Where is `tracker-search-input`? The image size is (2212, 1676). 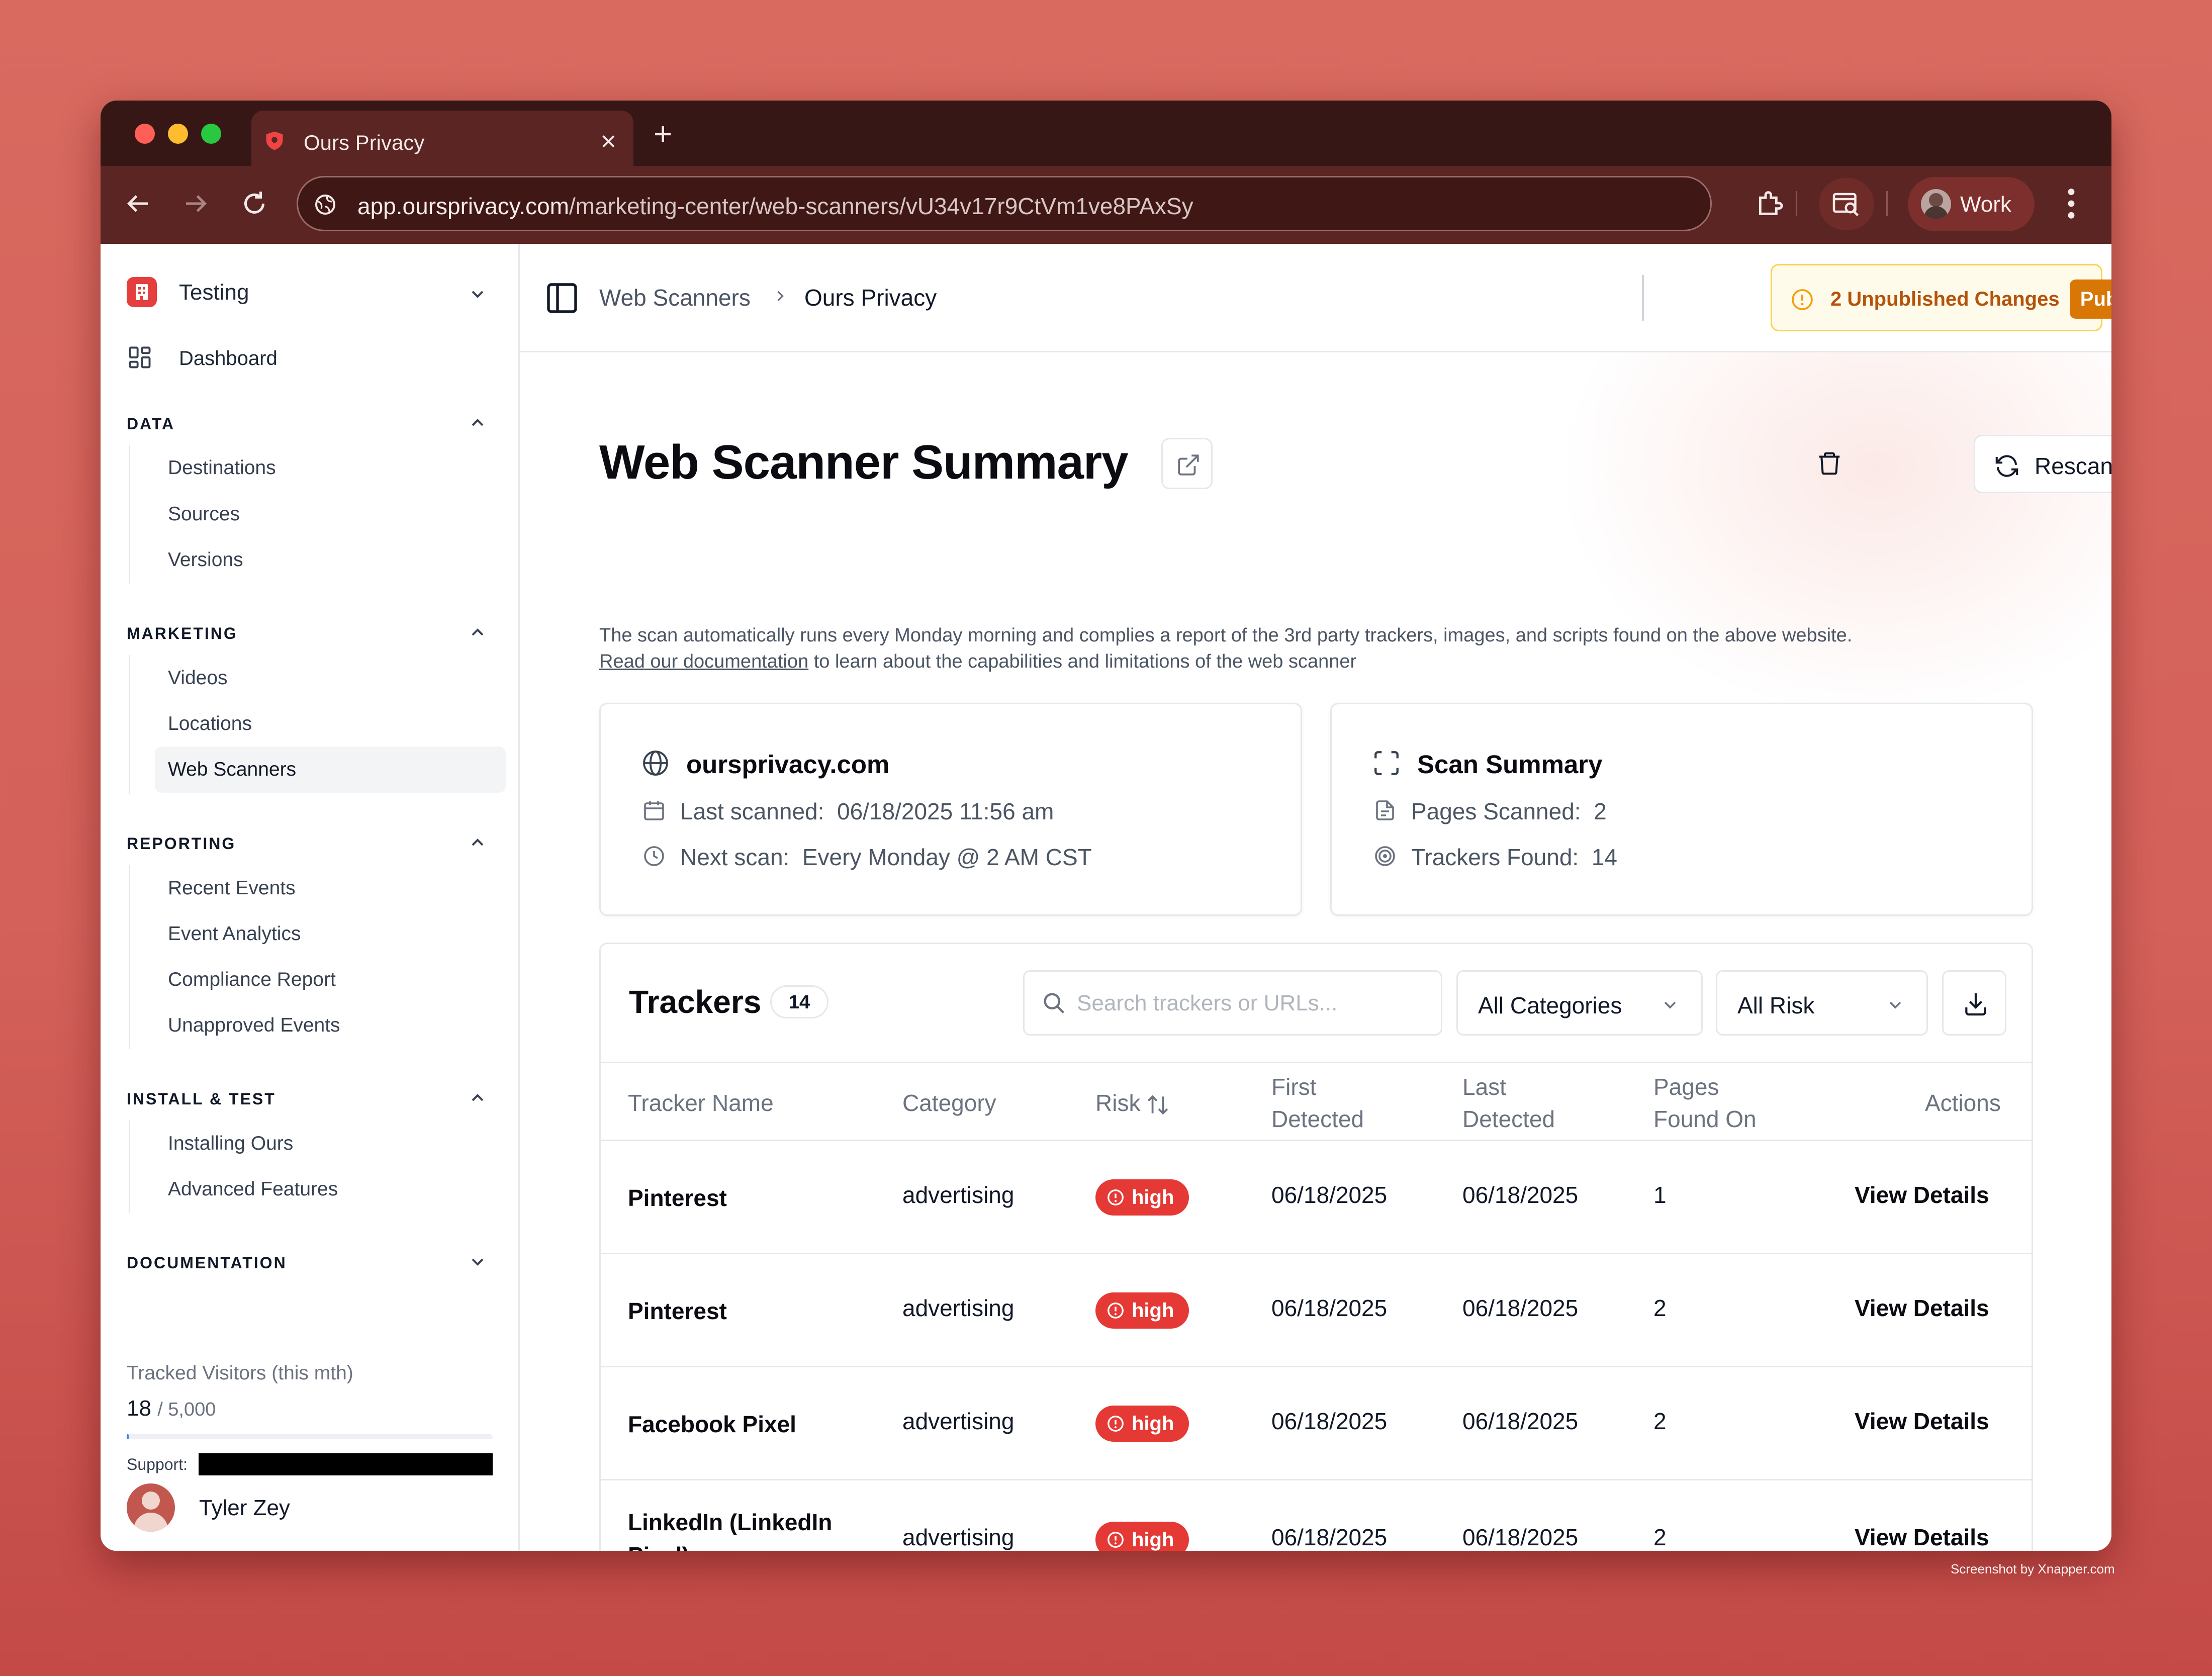
tracker-search-input is located at coordinates (1253, 1003).